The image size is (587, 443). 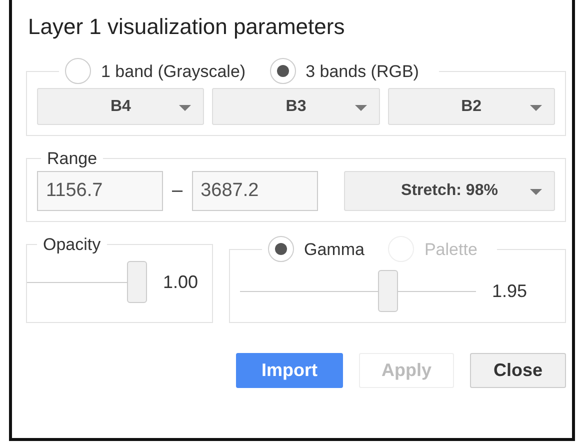 I want to click on radio-label: Gamma, so click(x=334, y=249).